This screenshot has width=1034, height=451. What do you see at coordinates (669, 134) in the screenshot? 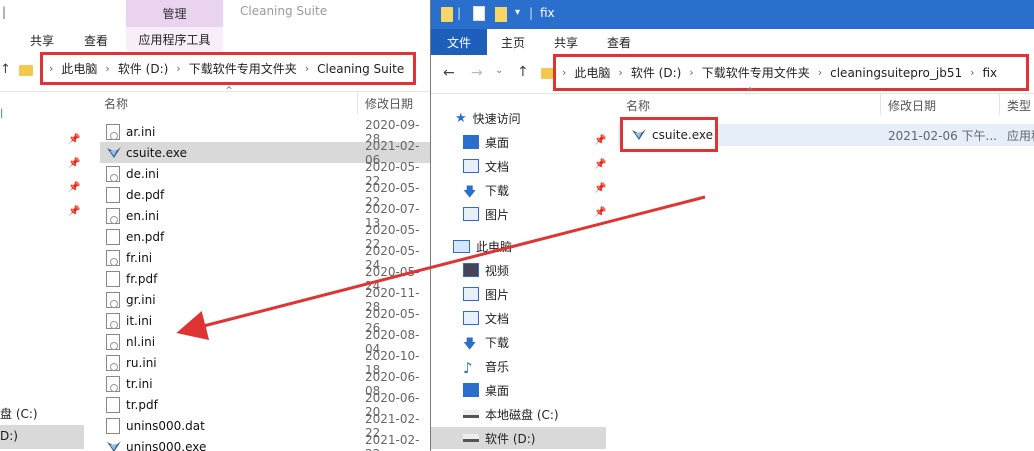
I see `selected-file-highlight: csuite.exe` at bounding box center [669, 134].